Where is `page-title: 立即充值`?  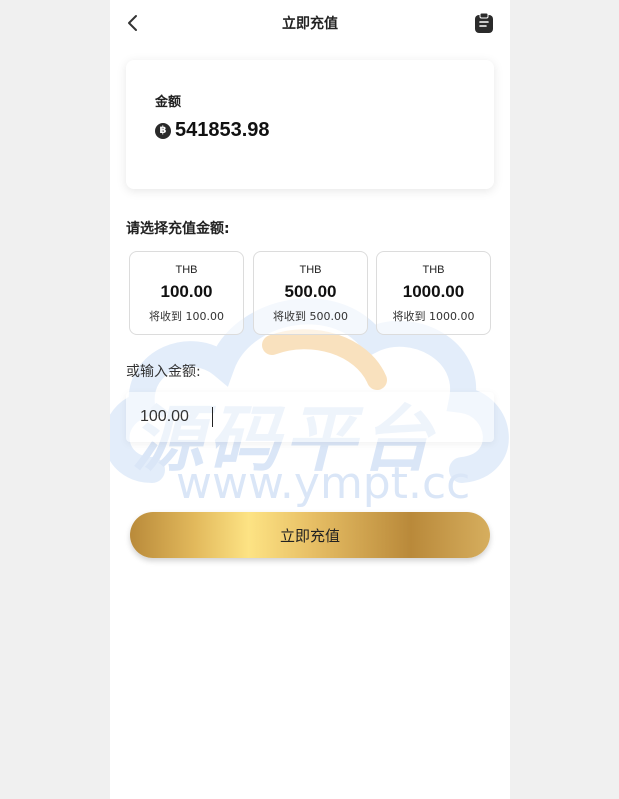
page-title: 立即充值 is located at coordinates (310, 24).